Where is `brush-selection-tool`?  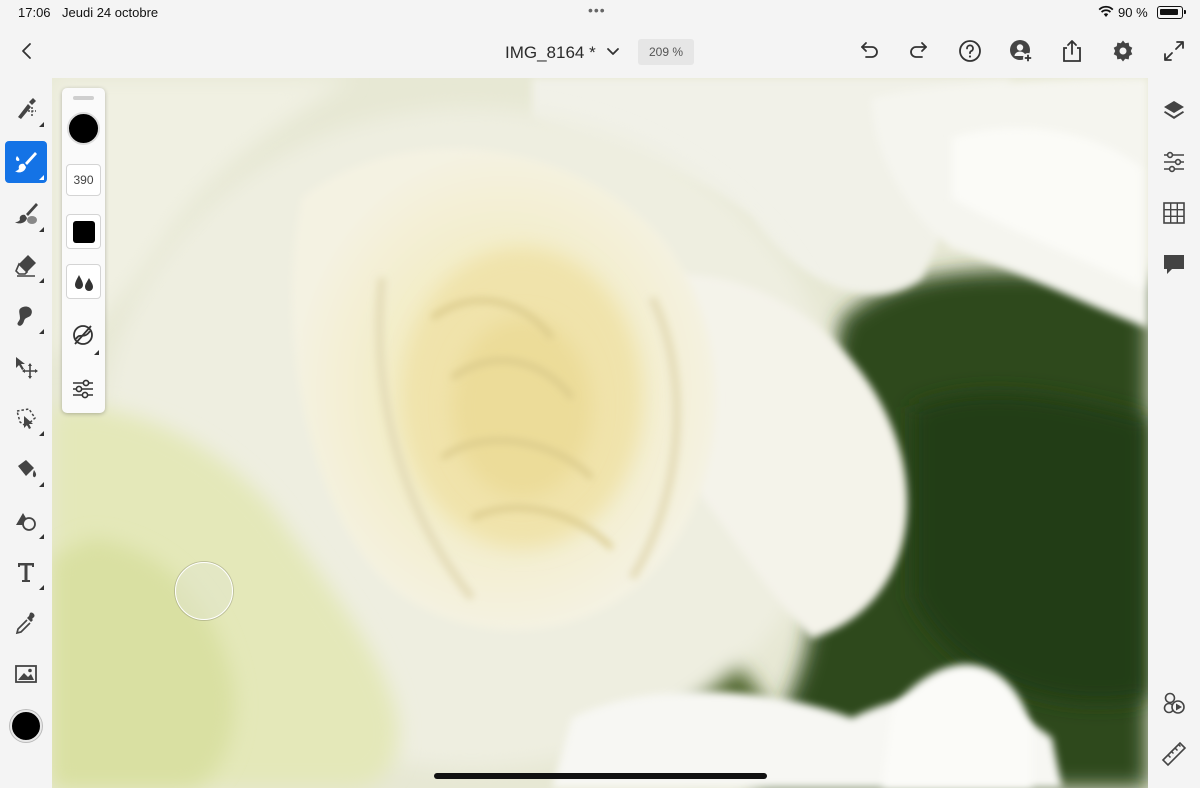 brush-selection-tool is located at coordinates (26, 109).